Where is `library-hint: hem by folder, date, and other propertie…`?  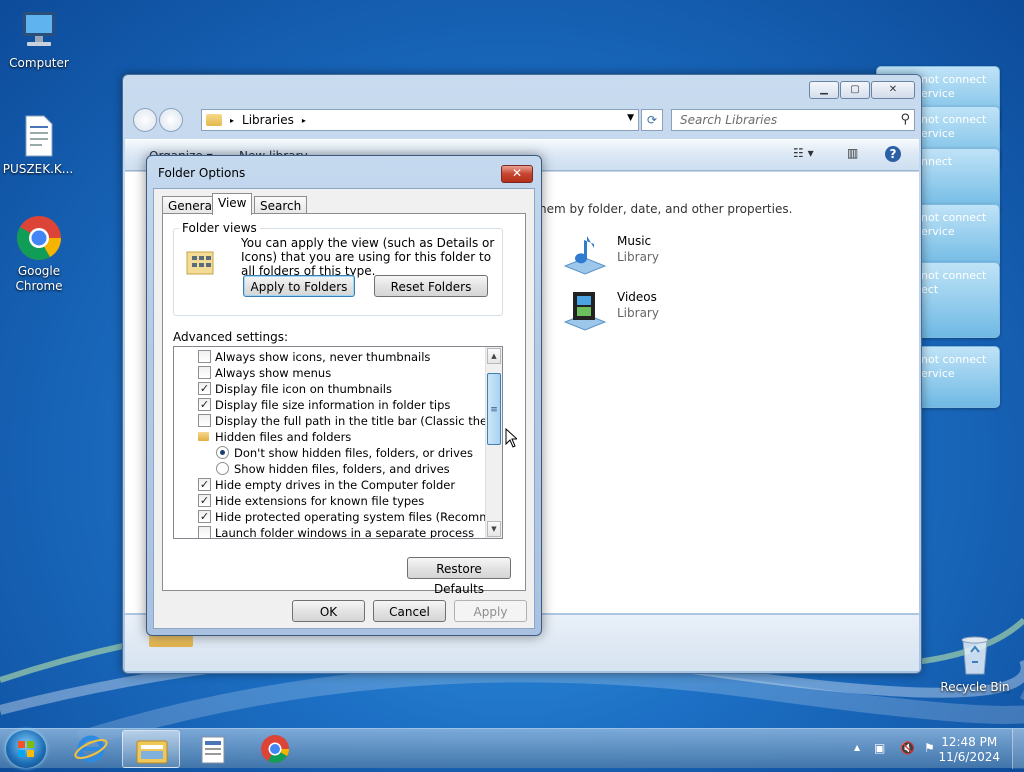 library-hint: hem by folder, date, and other propertie… is located at coordinates (666, 209).